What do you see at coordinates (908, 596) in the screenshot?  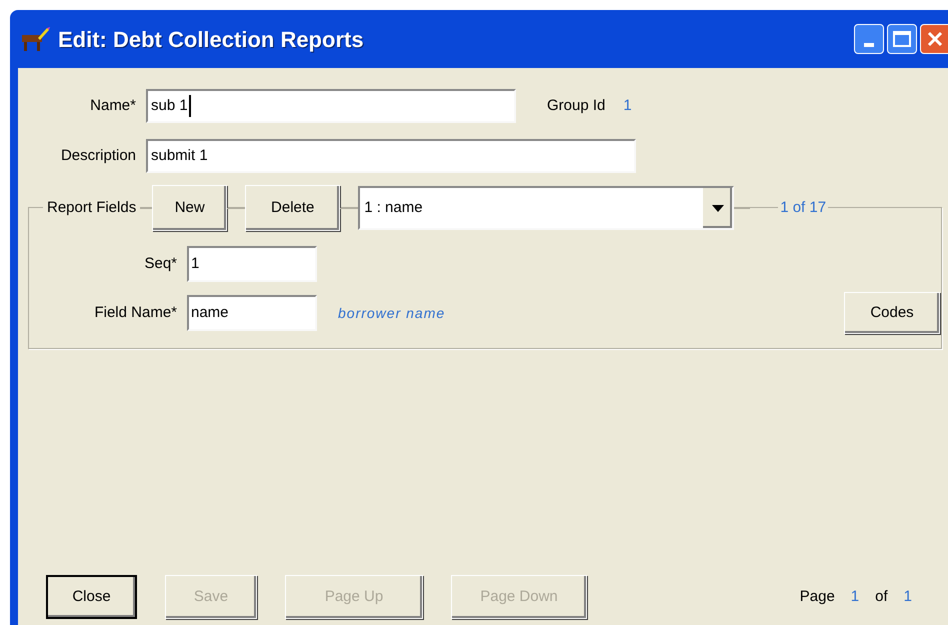 I see `total-pages: 1` at bounding box center [908, 596].